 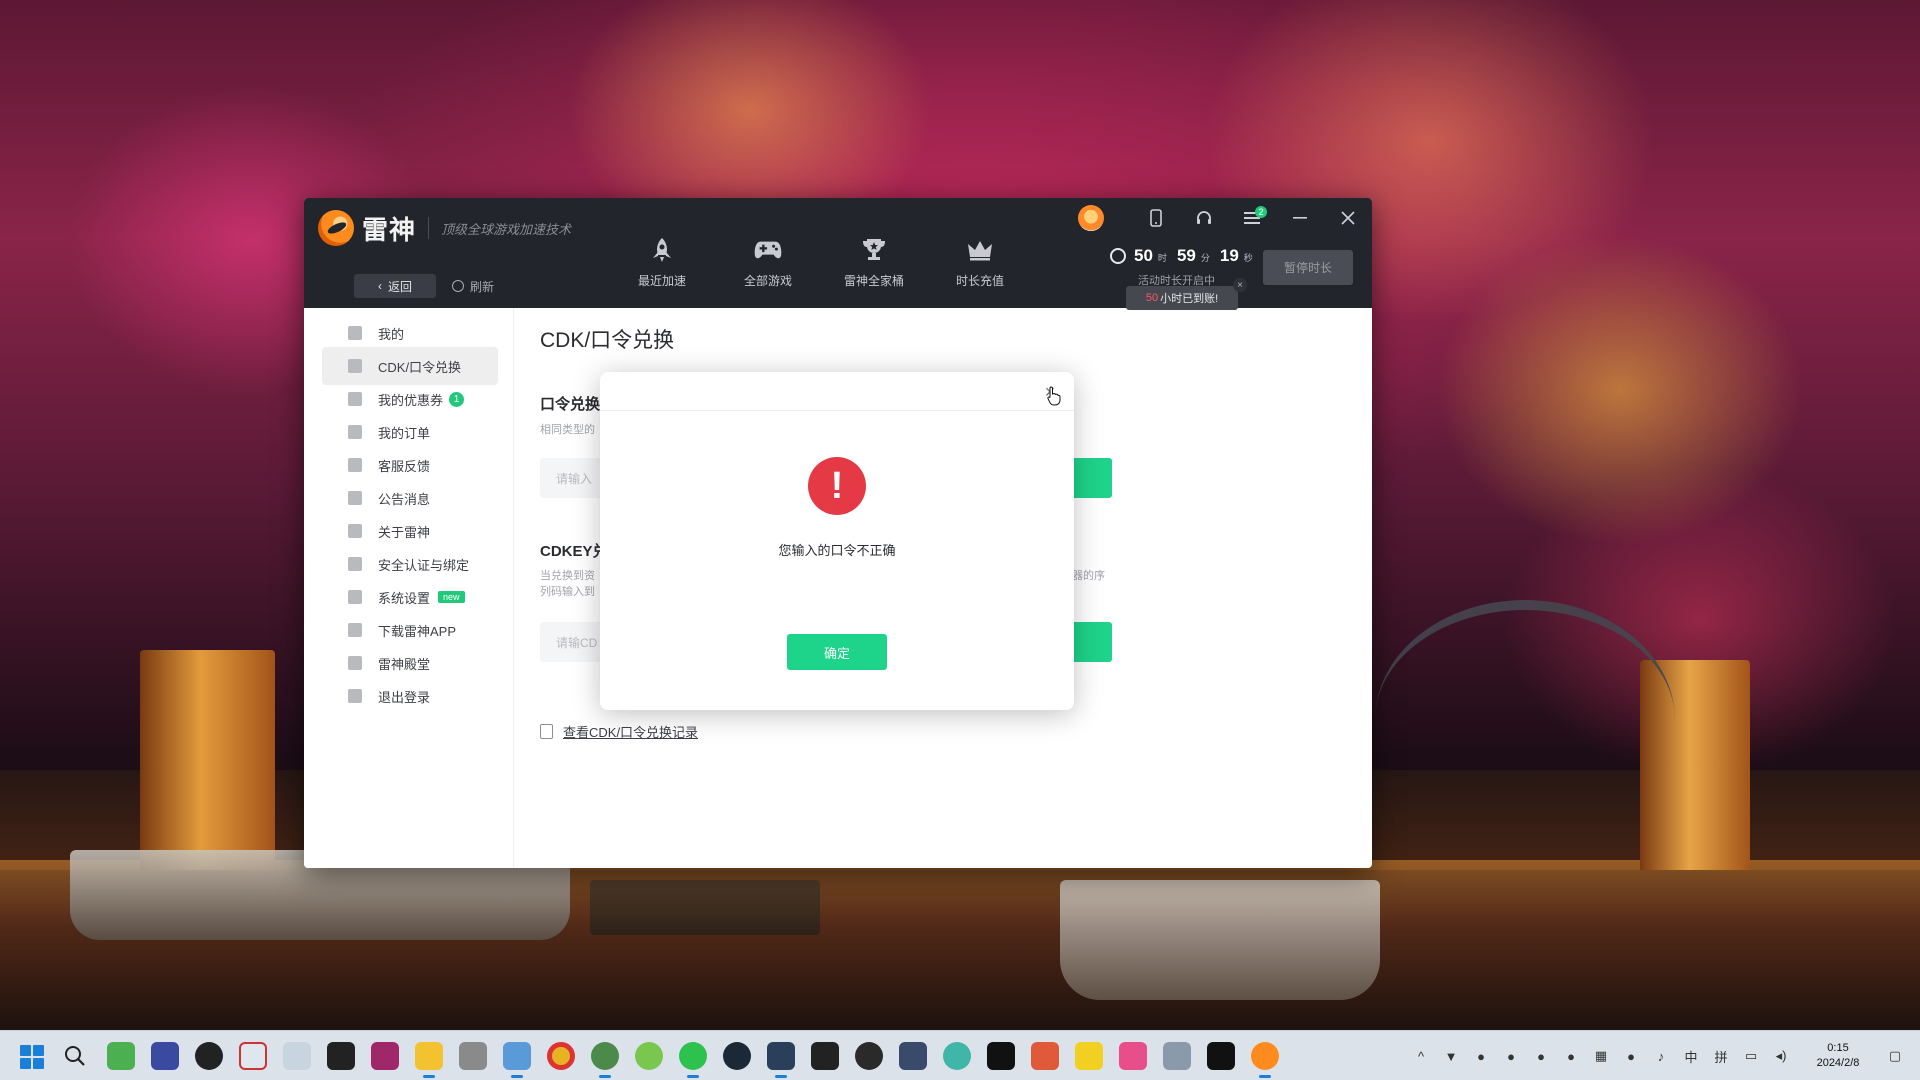 I want to click on account-sidebar: 我的 CDK/口令兑换 我的优惠券 1 我的订单 客服反馈 公告消息 关于雷神, so click(x=409, y=588).